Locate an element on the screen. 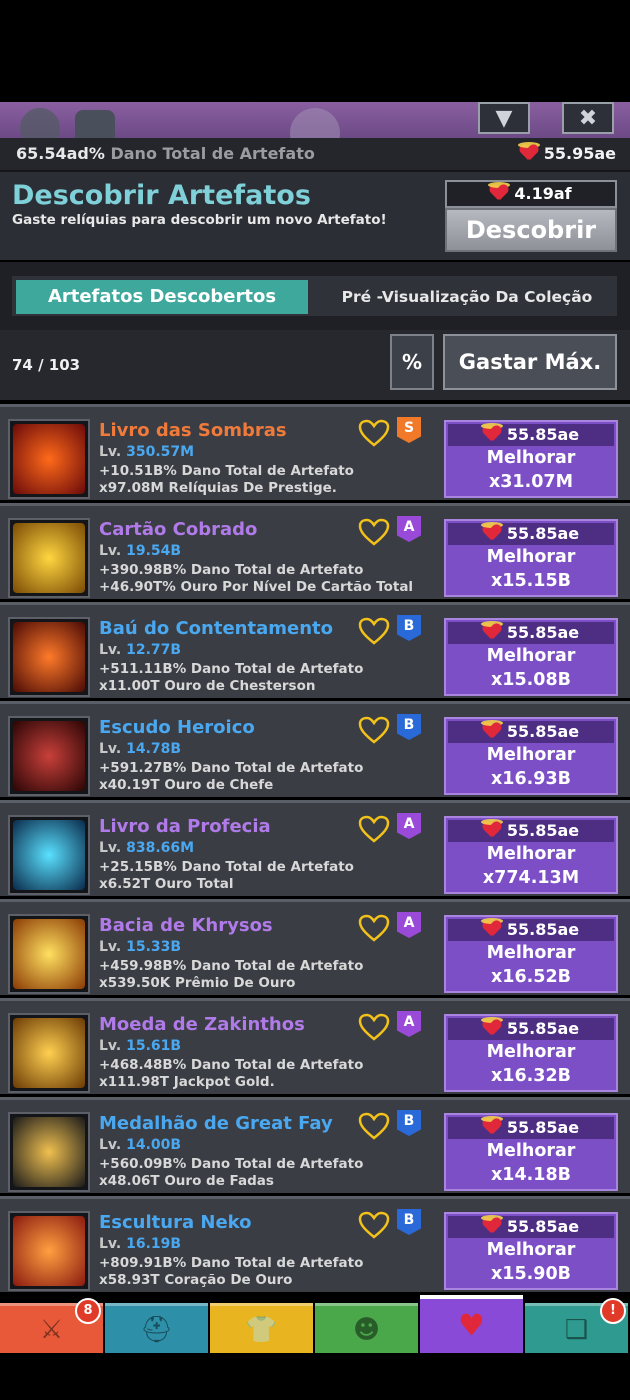 This screenshot has height=1400, width=630. nav-shirt-button: 👕 is located at coordinates (261, 1328).